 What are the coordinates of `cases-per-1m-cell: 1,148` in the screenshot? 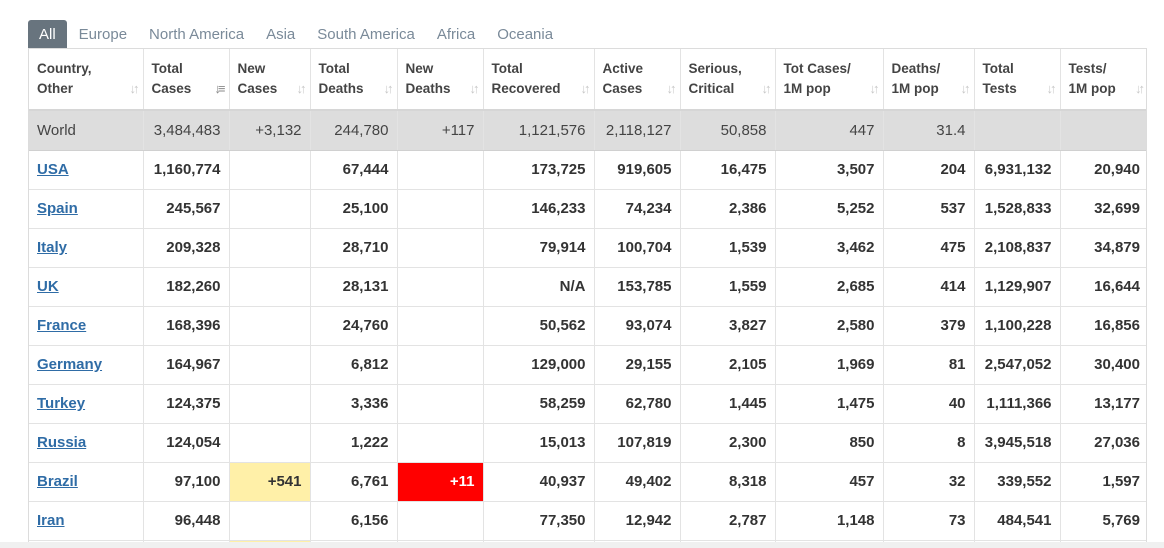 It's located at (829, 521).